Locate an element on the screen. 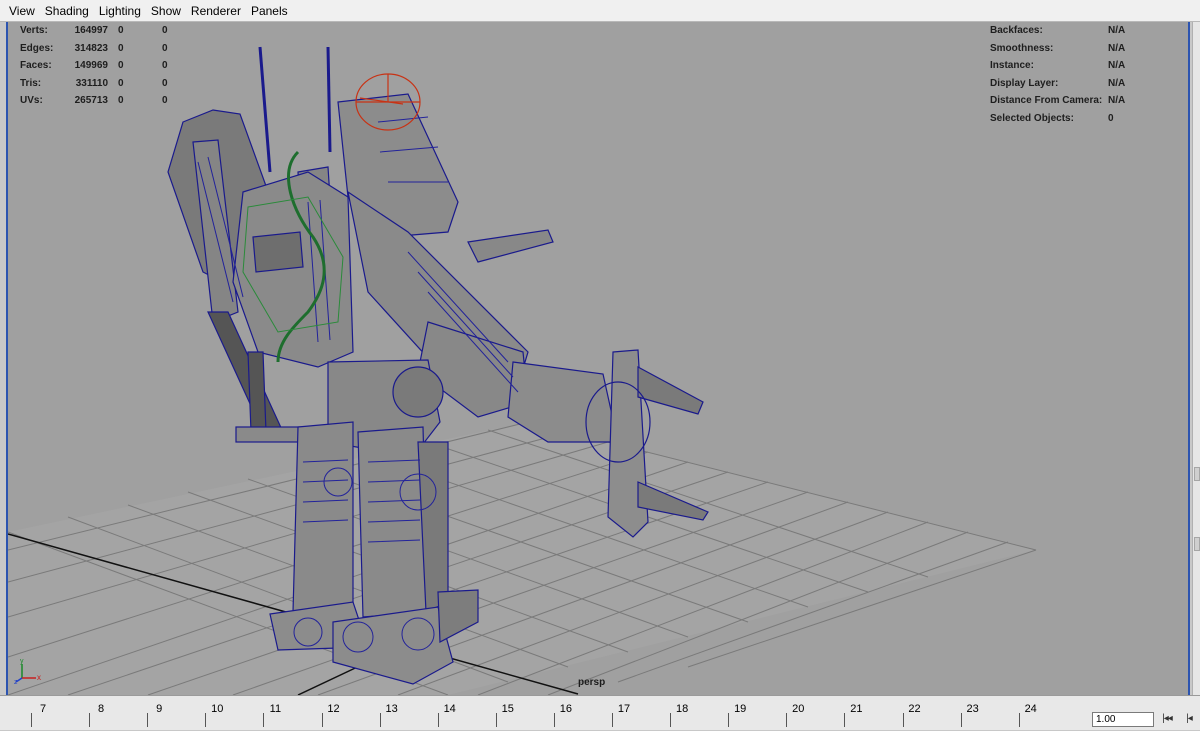  side-scroll-strip is located at coordinates (1196, 358).